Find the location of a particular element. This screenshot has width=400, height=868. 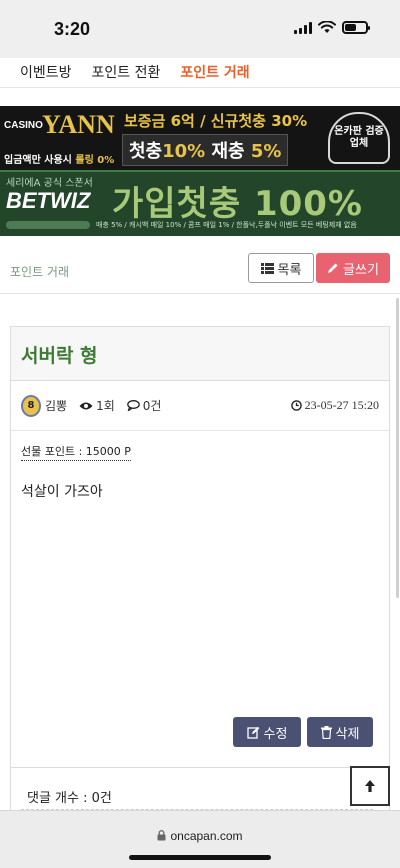

gift-points: 선물 포인트 : 15000 P is located at coordinates (76, 452).